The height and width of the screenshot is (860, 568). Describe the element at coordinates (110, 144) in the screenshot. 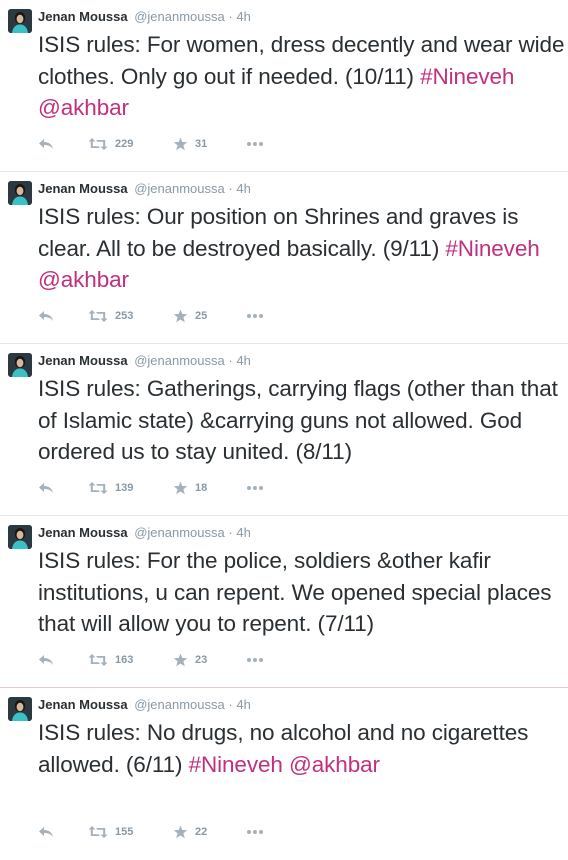

I see `retweet-button: 229` at that location.